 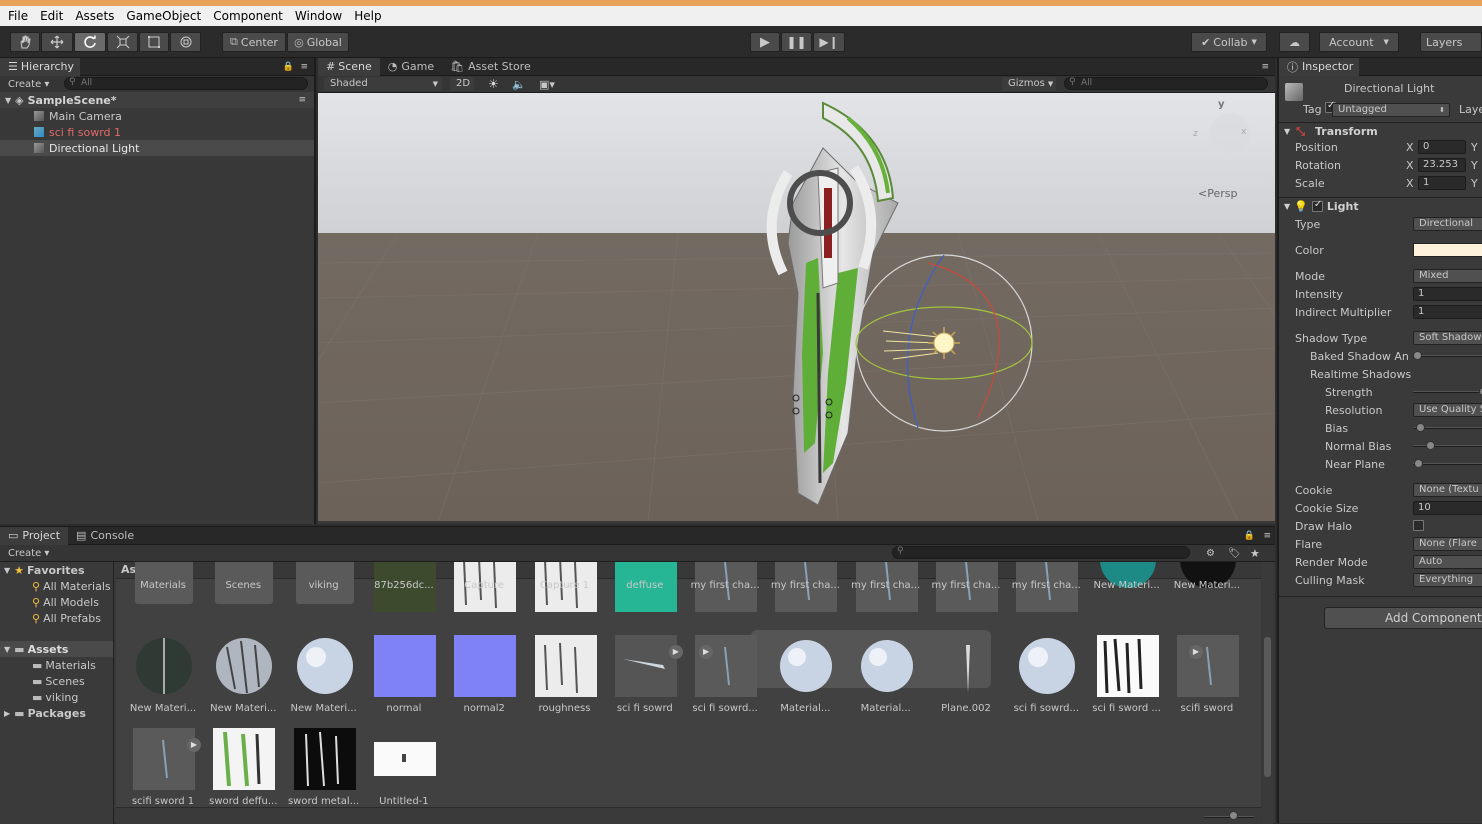 What do you see at coordinates (66, 618) in the screenshot?
I see `favorite-item: ⚲ All Prefabs` at bounding box center [66, 618].